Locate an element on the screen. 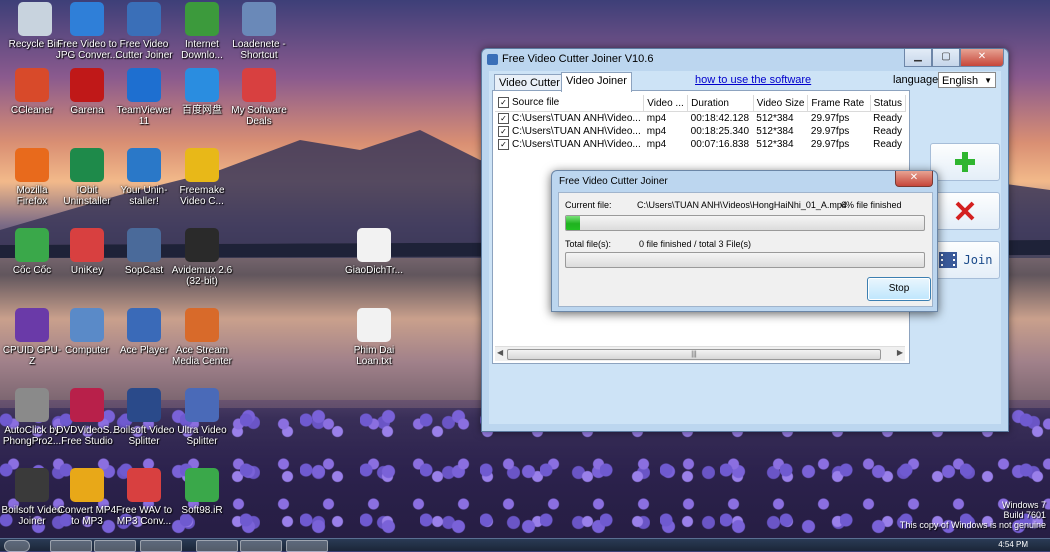 This screenshot has width=1050, height=552. desktop-icon: Your Unin-staller! is located at coordinates (144, 177).